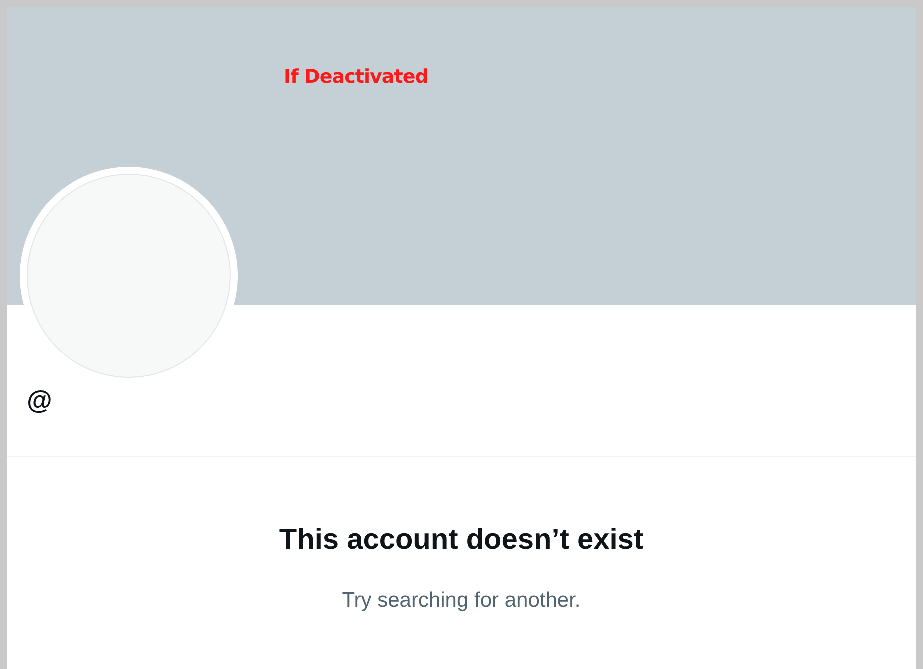 The image size is (923, 669). What do you see at coordinates (356, 77) in the screenshot?
I see `annotation-label: If Deactivated` at bounding box center [356, 77].